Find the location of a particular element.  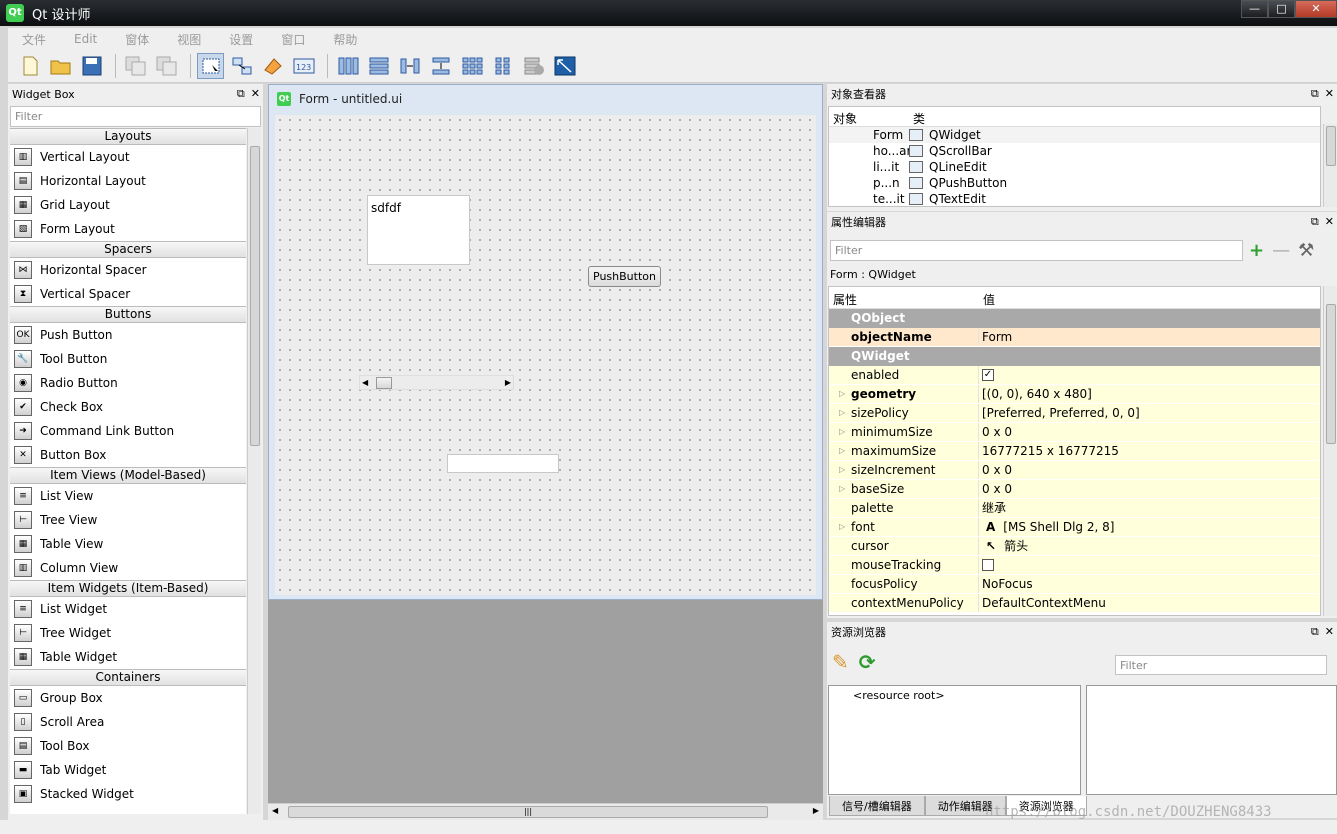

resource-file-list is located at coordinates (1211, 740).